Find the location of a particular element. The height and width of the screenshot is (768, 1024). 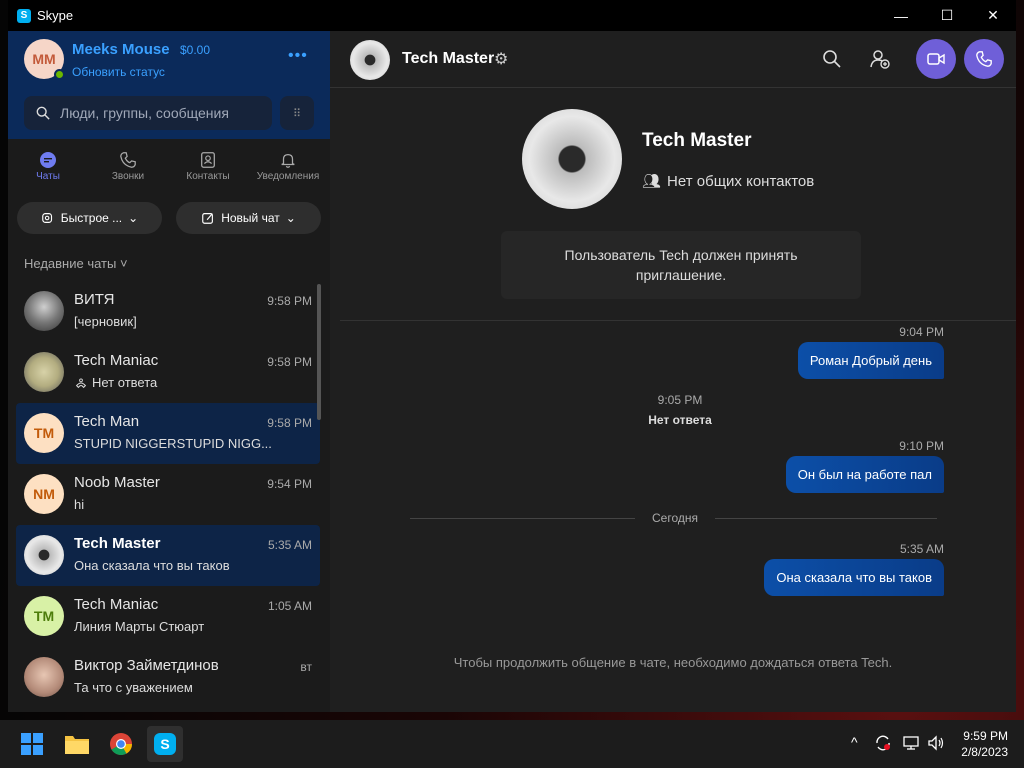

chat-name: Виктор Займетдинов is located at coordinates (146, 665).